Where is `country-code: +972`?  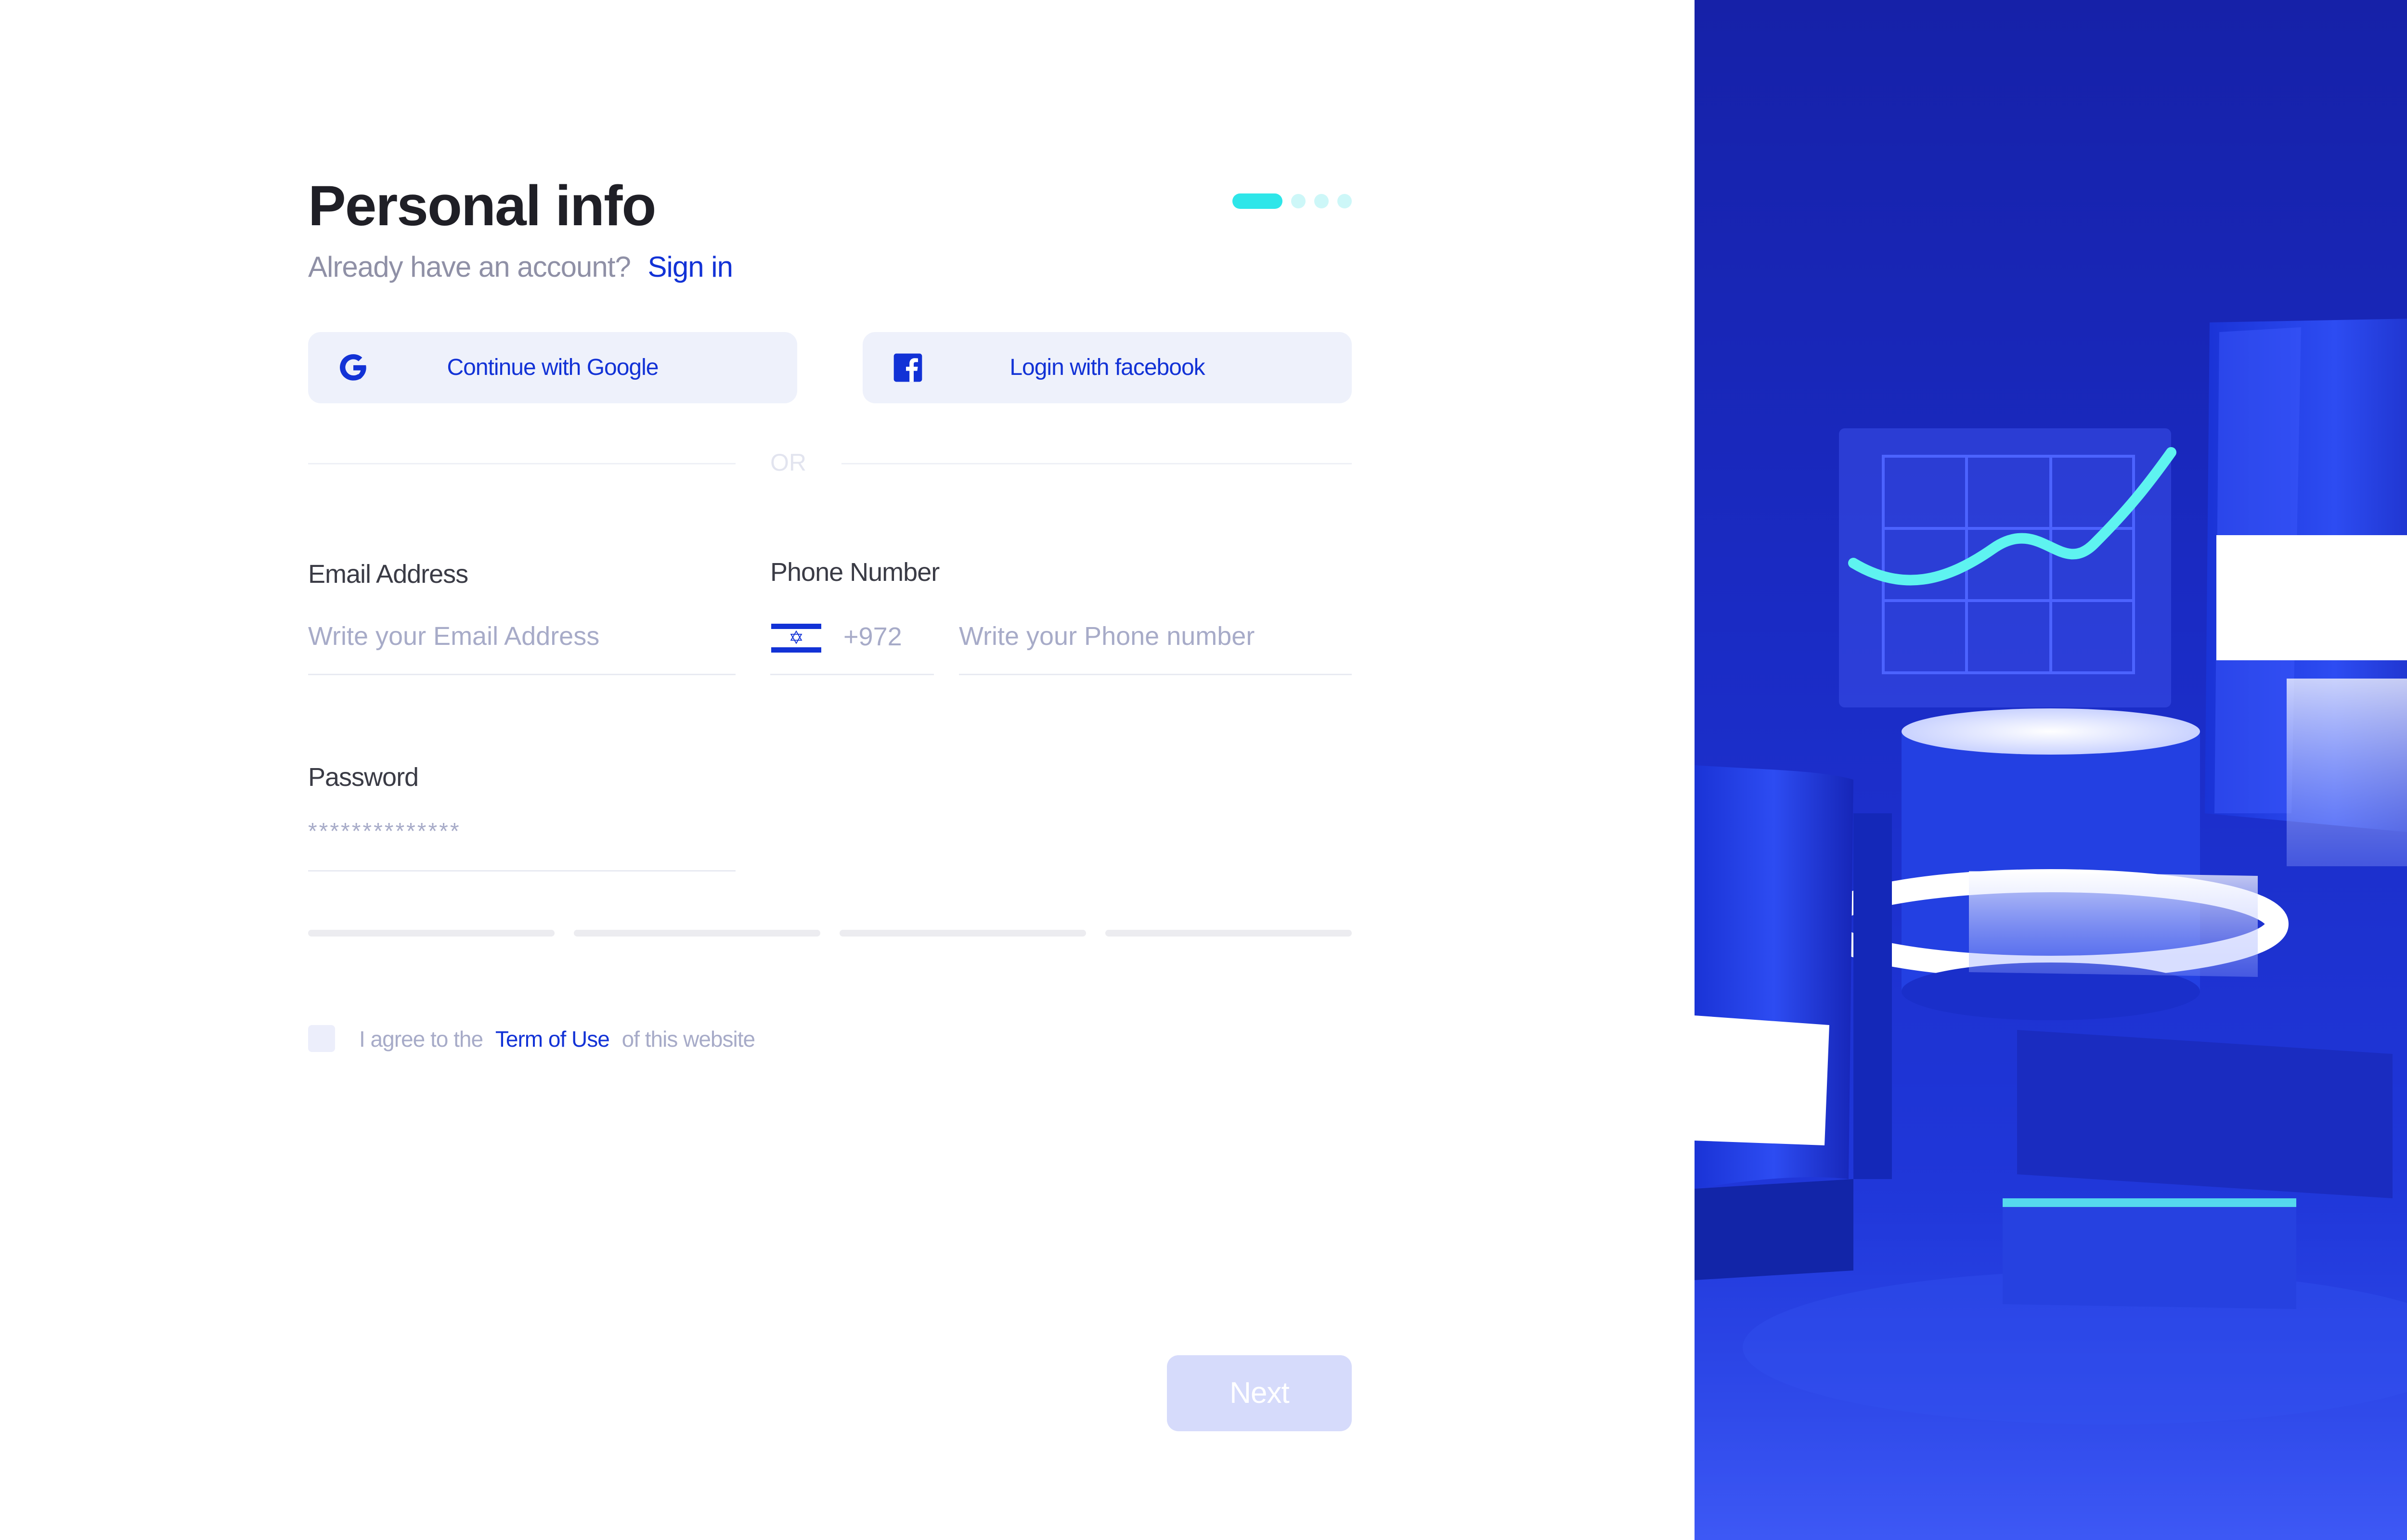
country-code: +972 is located at coordinates (872, 637).